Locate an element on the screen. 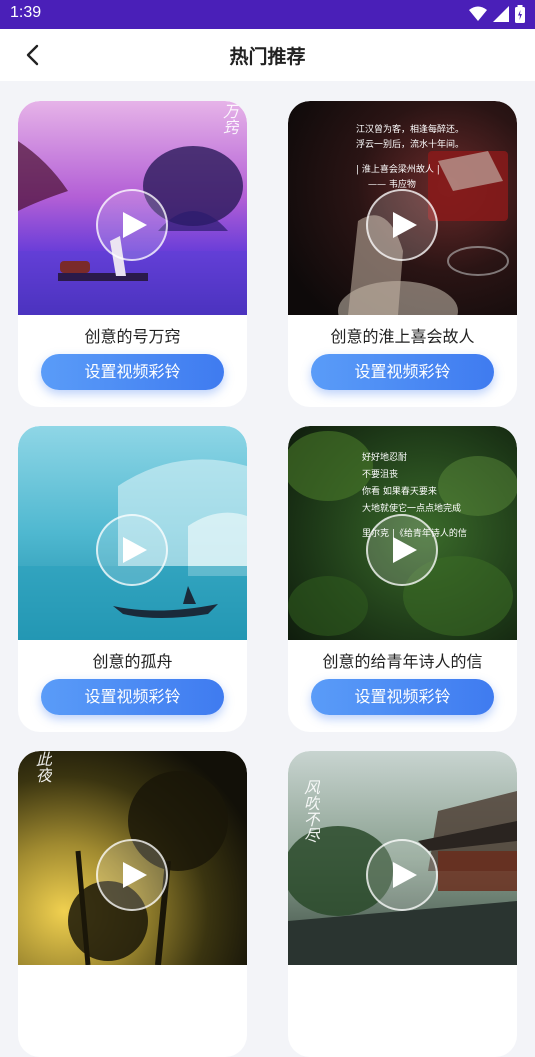 This screenshot has width=535, height=1057. battery-icon is located at coordinates (520, 14).